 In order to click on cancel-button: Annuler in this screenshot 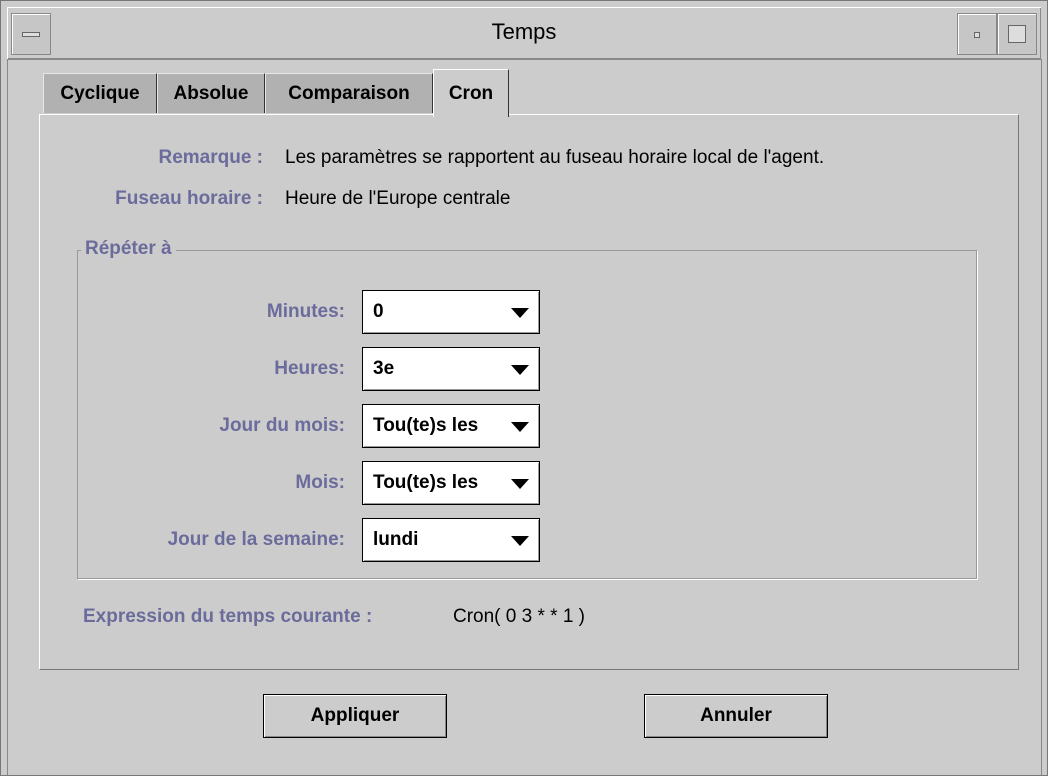, I will do `click(736, 716)`.